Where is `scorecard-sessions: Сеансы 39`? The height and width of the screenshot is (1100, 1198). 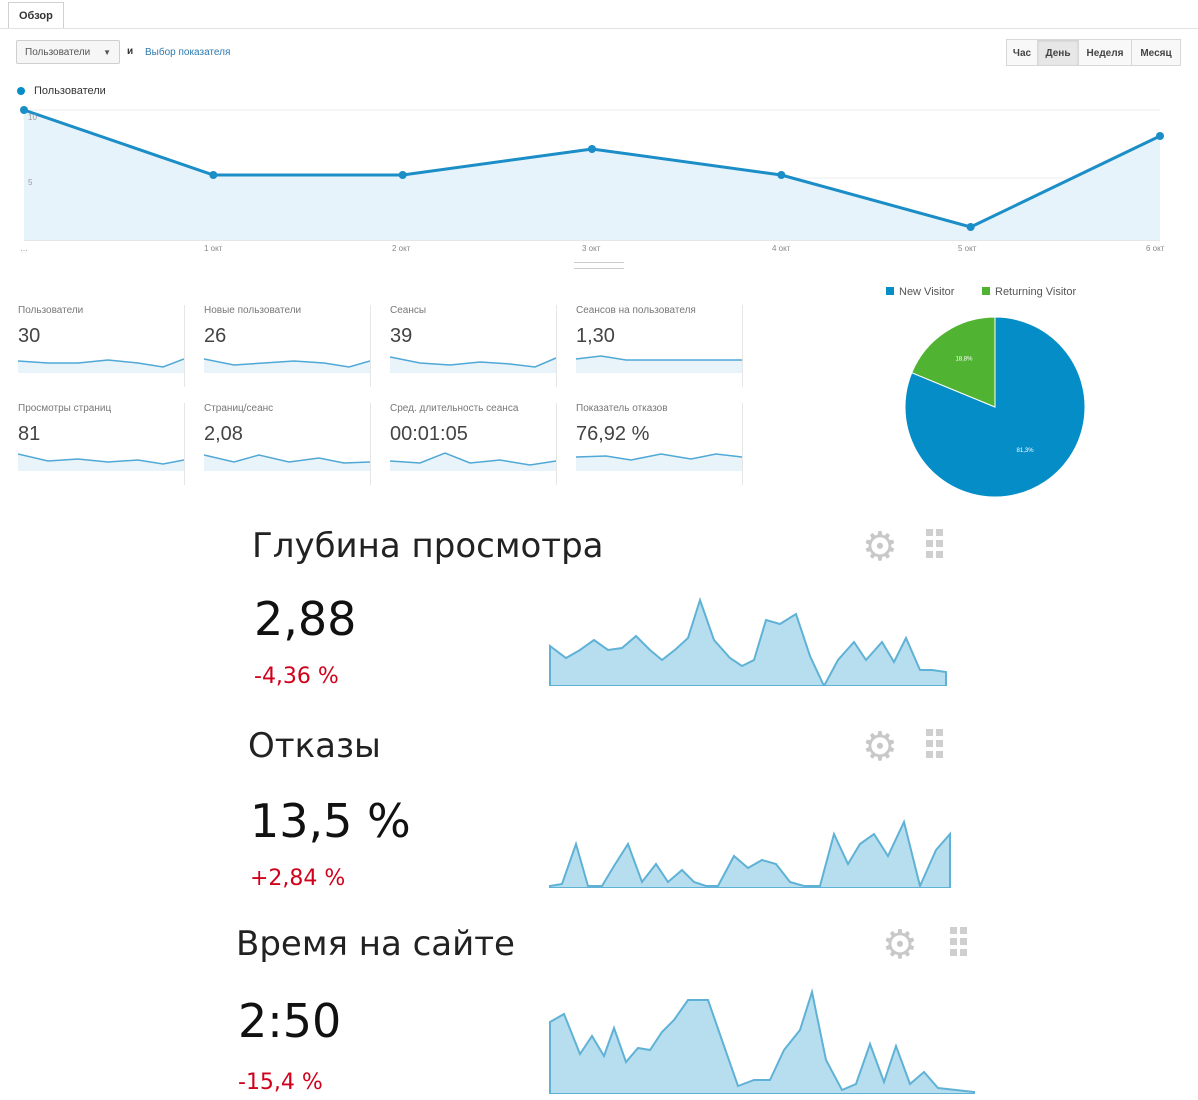
scorecard-sessions: Сеансы 39 is located at coordinates (473, 346).